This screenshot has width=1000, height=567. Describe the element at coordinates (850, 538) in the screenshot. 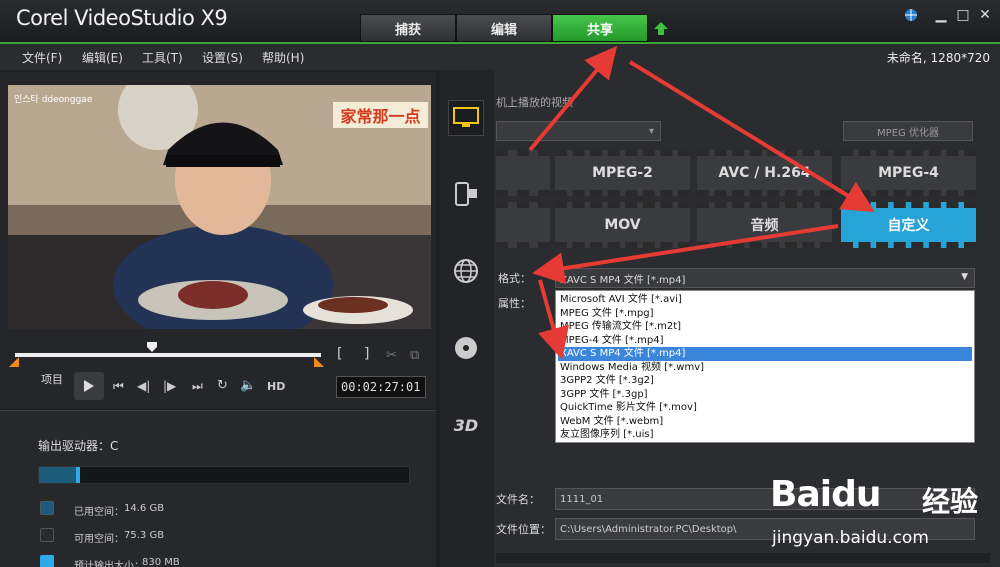

I see `baidu-url: jingyan.baidu.com` at that location.